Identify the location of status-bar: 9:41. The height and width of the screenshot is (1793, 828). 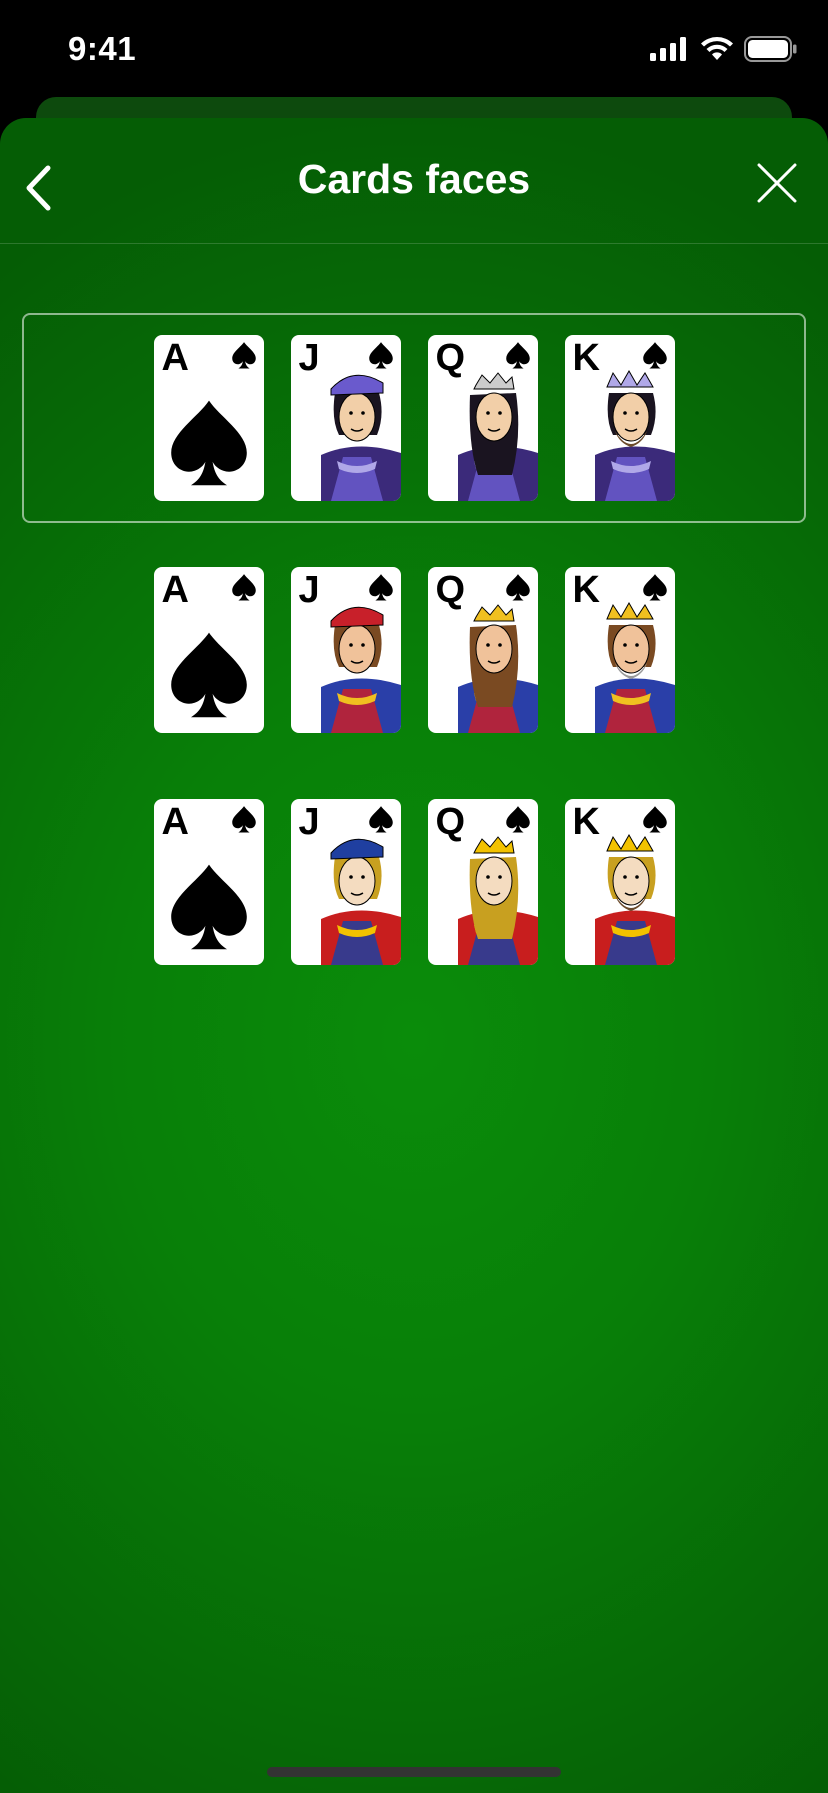
(414, 50).